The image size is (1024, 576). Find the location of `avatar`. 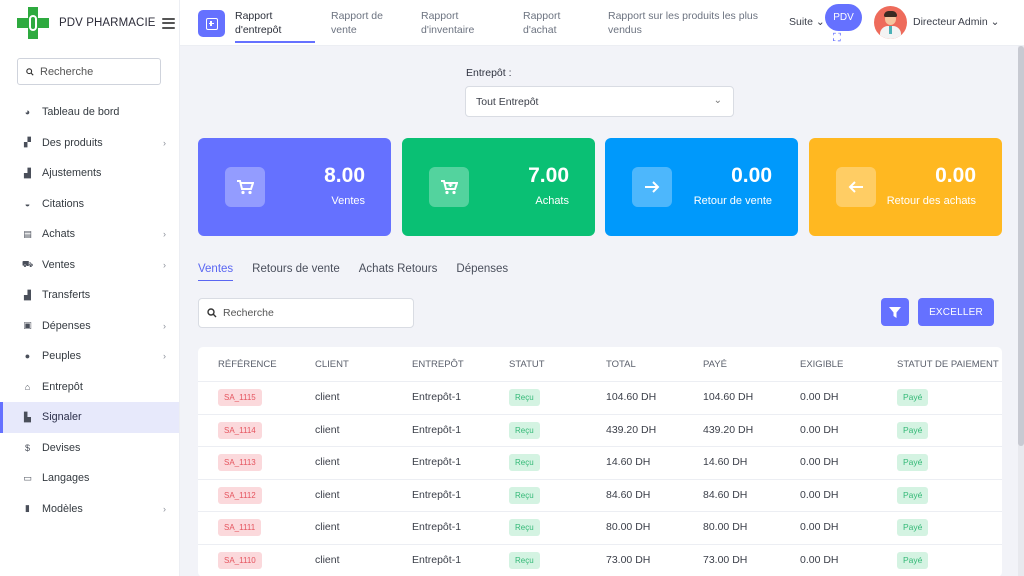

avatar is located at coordinates (890, 22).